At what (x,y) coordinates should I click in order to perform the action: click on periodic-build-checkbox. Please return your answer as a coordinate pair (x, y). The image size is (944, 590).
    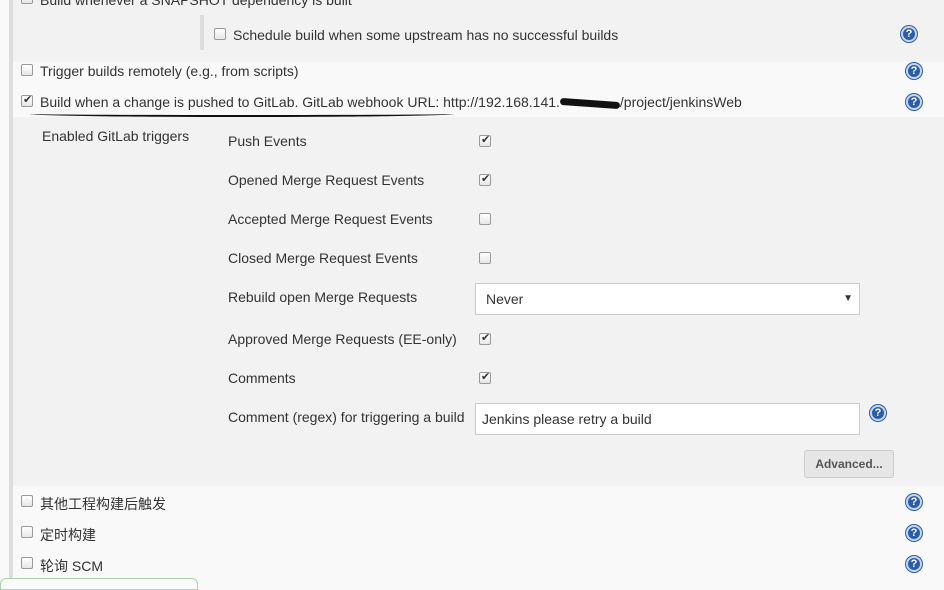
    Looking at the image, I should click on (27, 532).